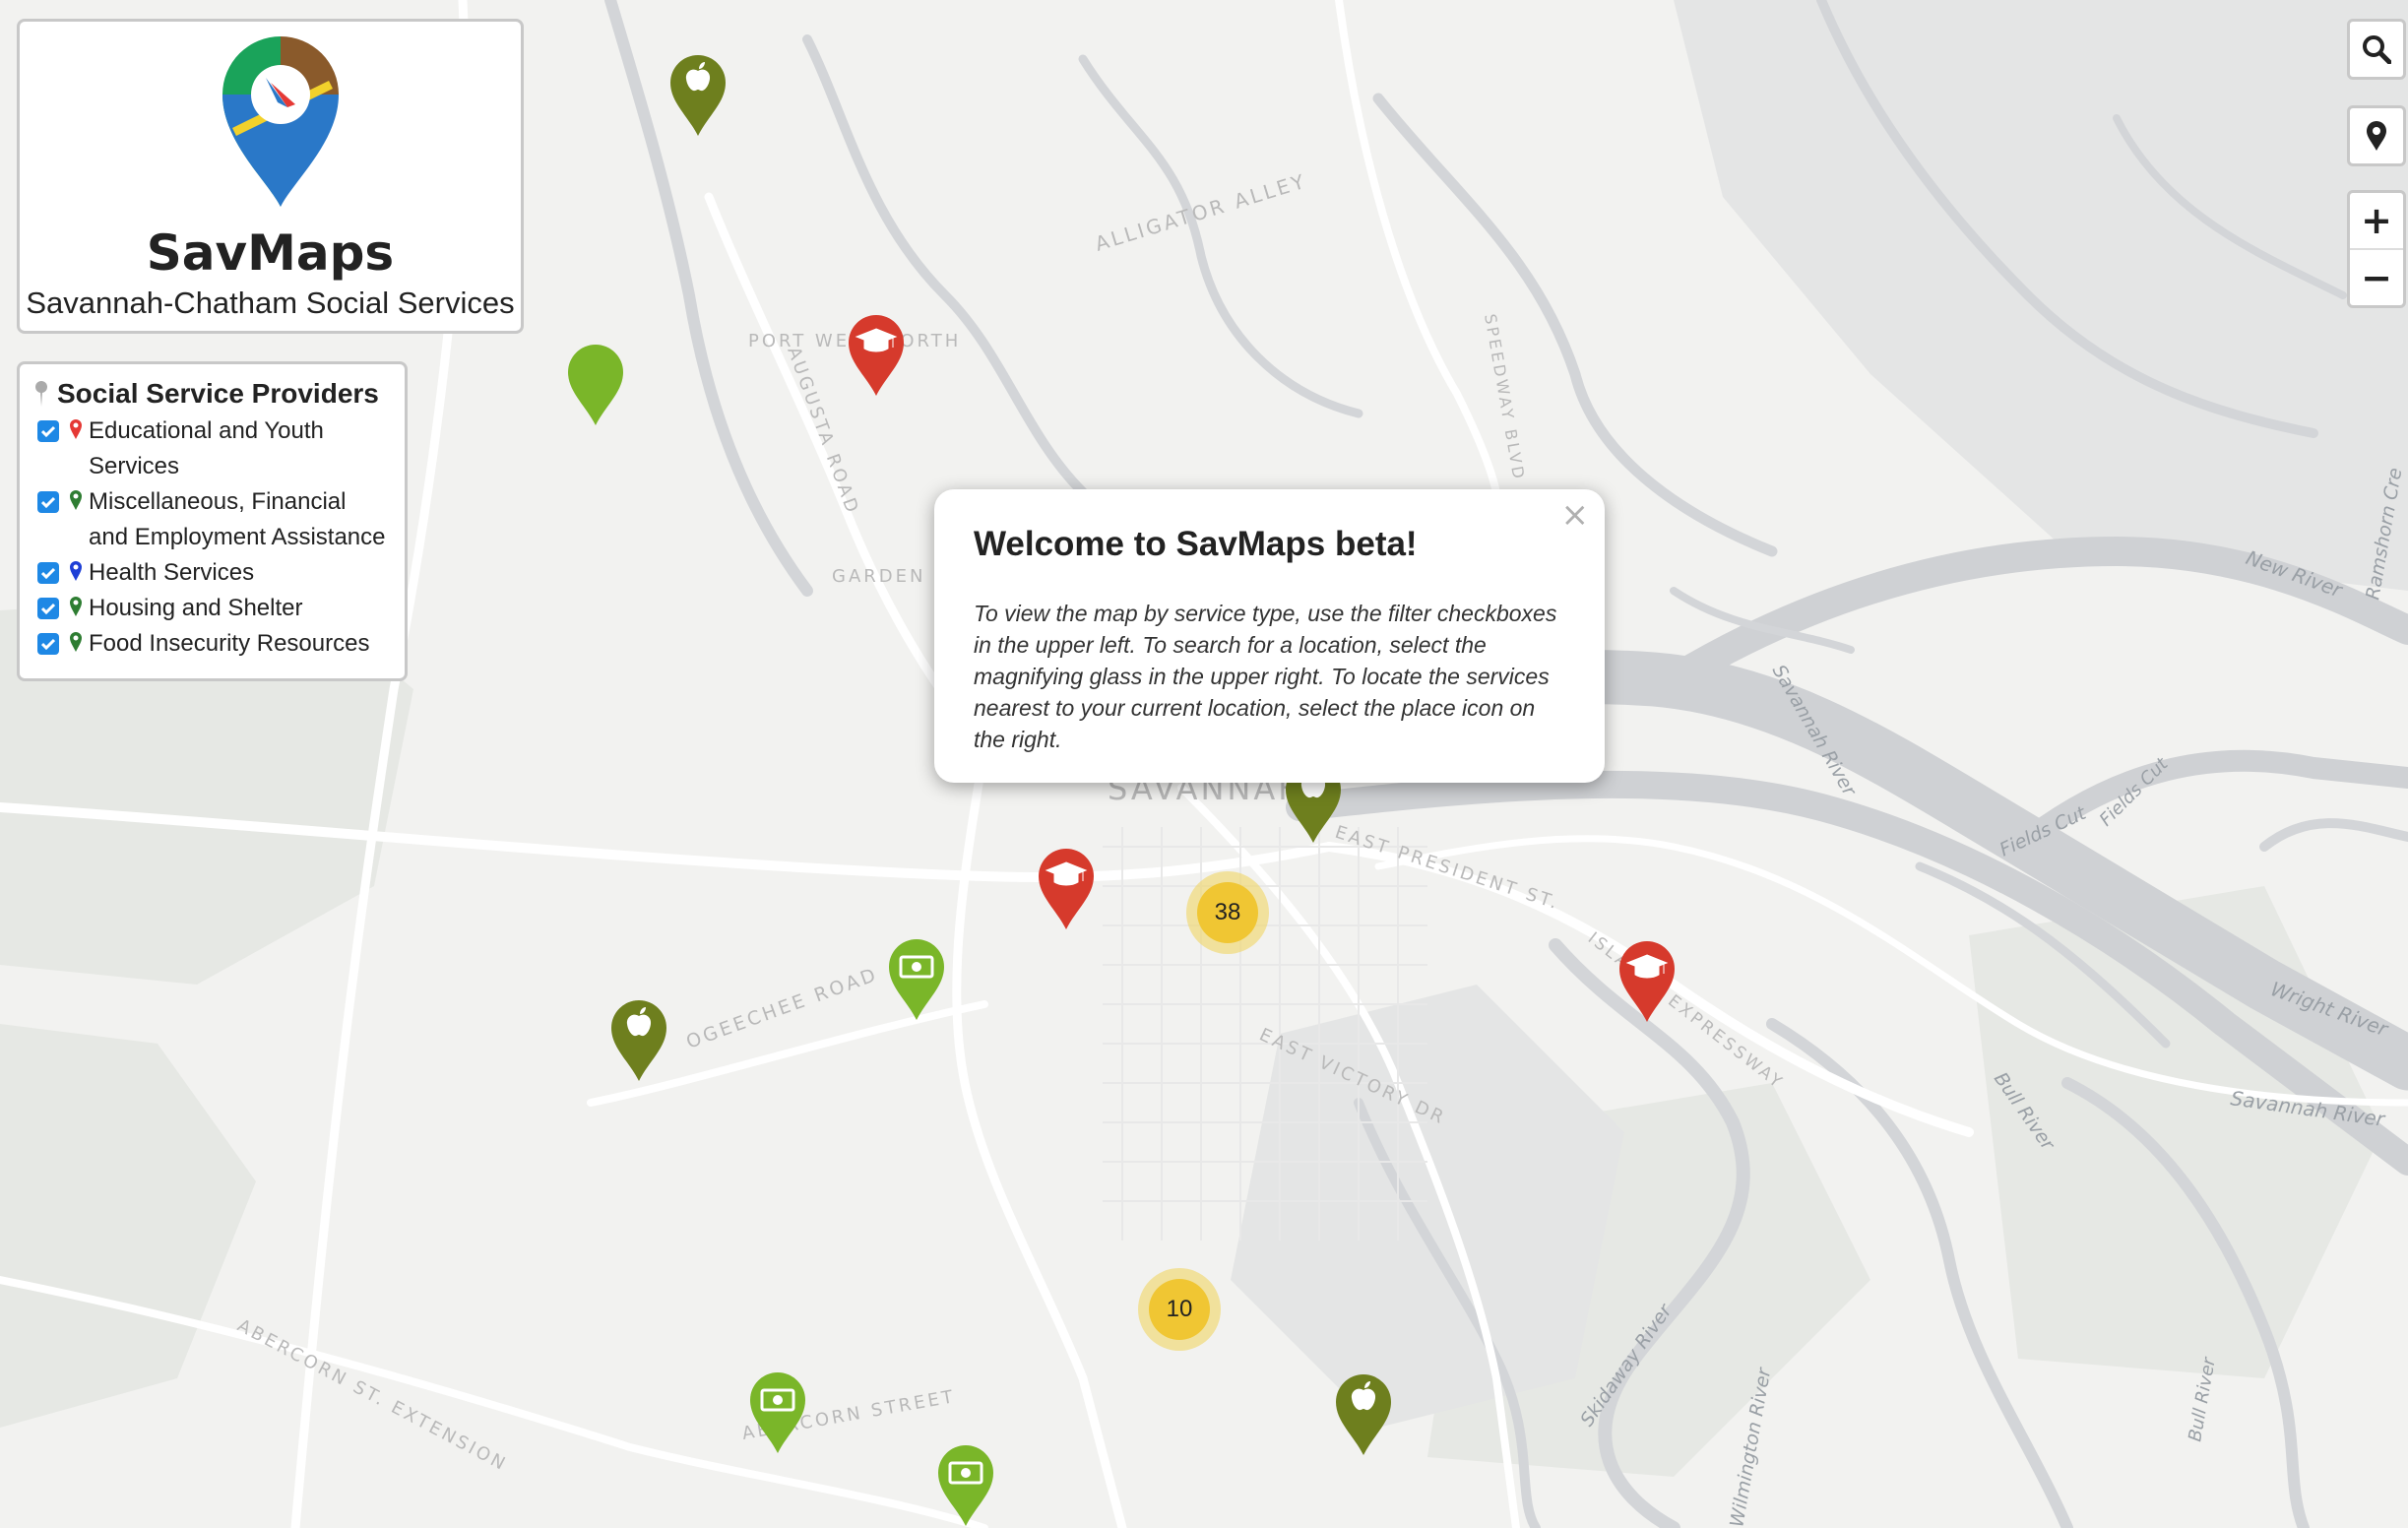 This screenshot has width=2408, height=1528. I want to click on filter-item-food: Food Insecurity Resources, so click(212, 644).